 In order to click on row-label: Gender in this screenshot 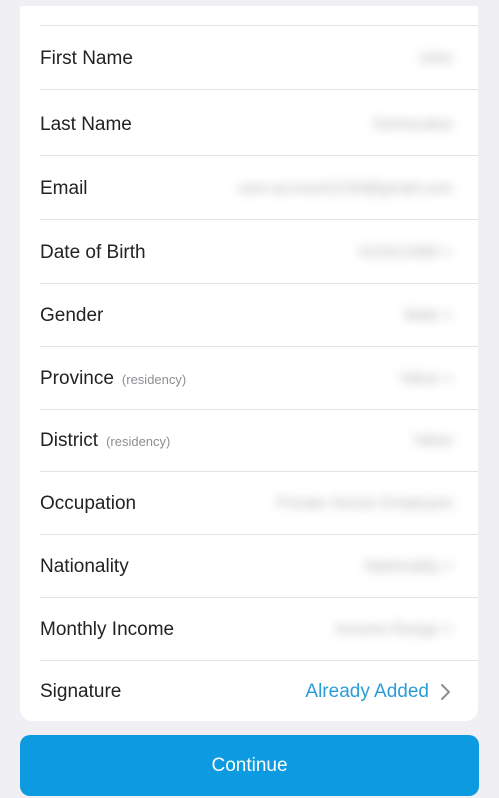, I will do `click(72, 315)`.